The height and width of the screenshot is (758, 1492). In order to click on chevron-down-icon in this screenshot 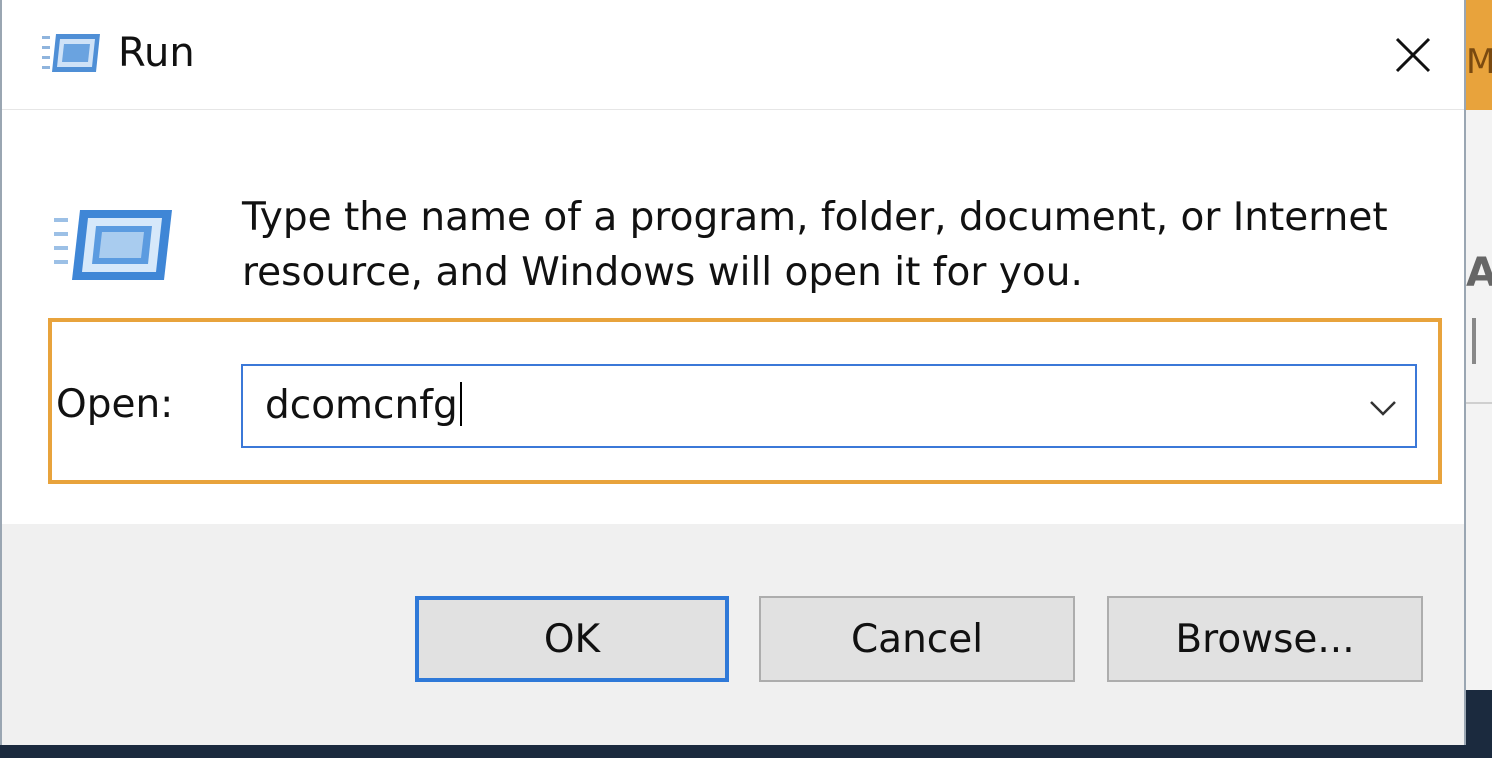, I will do `click(1383, 407)`.